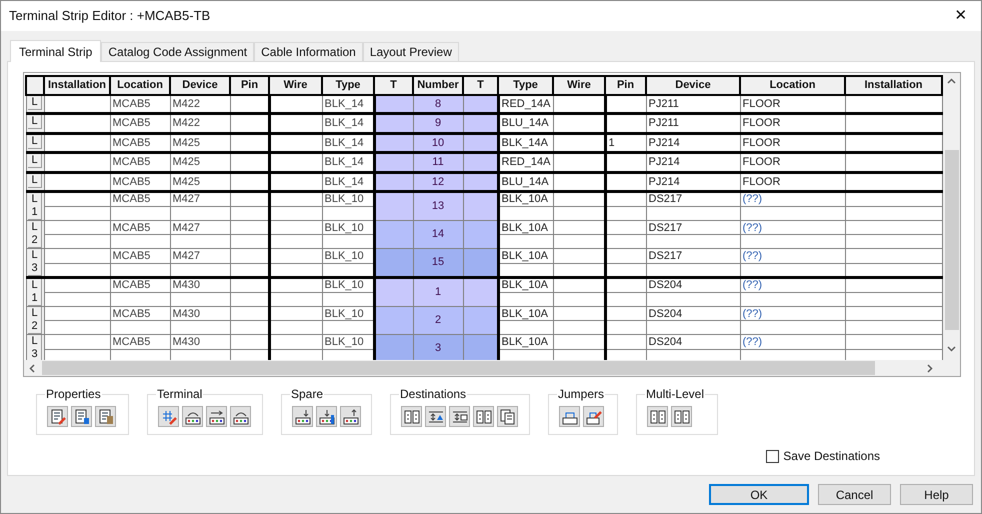 The height and width of the screenshot is (514, 982). What do you see at coordinates (525, 182) in the screenshot?
I see `table-cell: BLU_14A` at bounding box center [525, 182].